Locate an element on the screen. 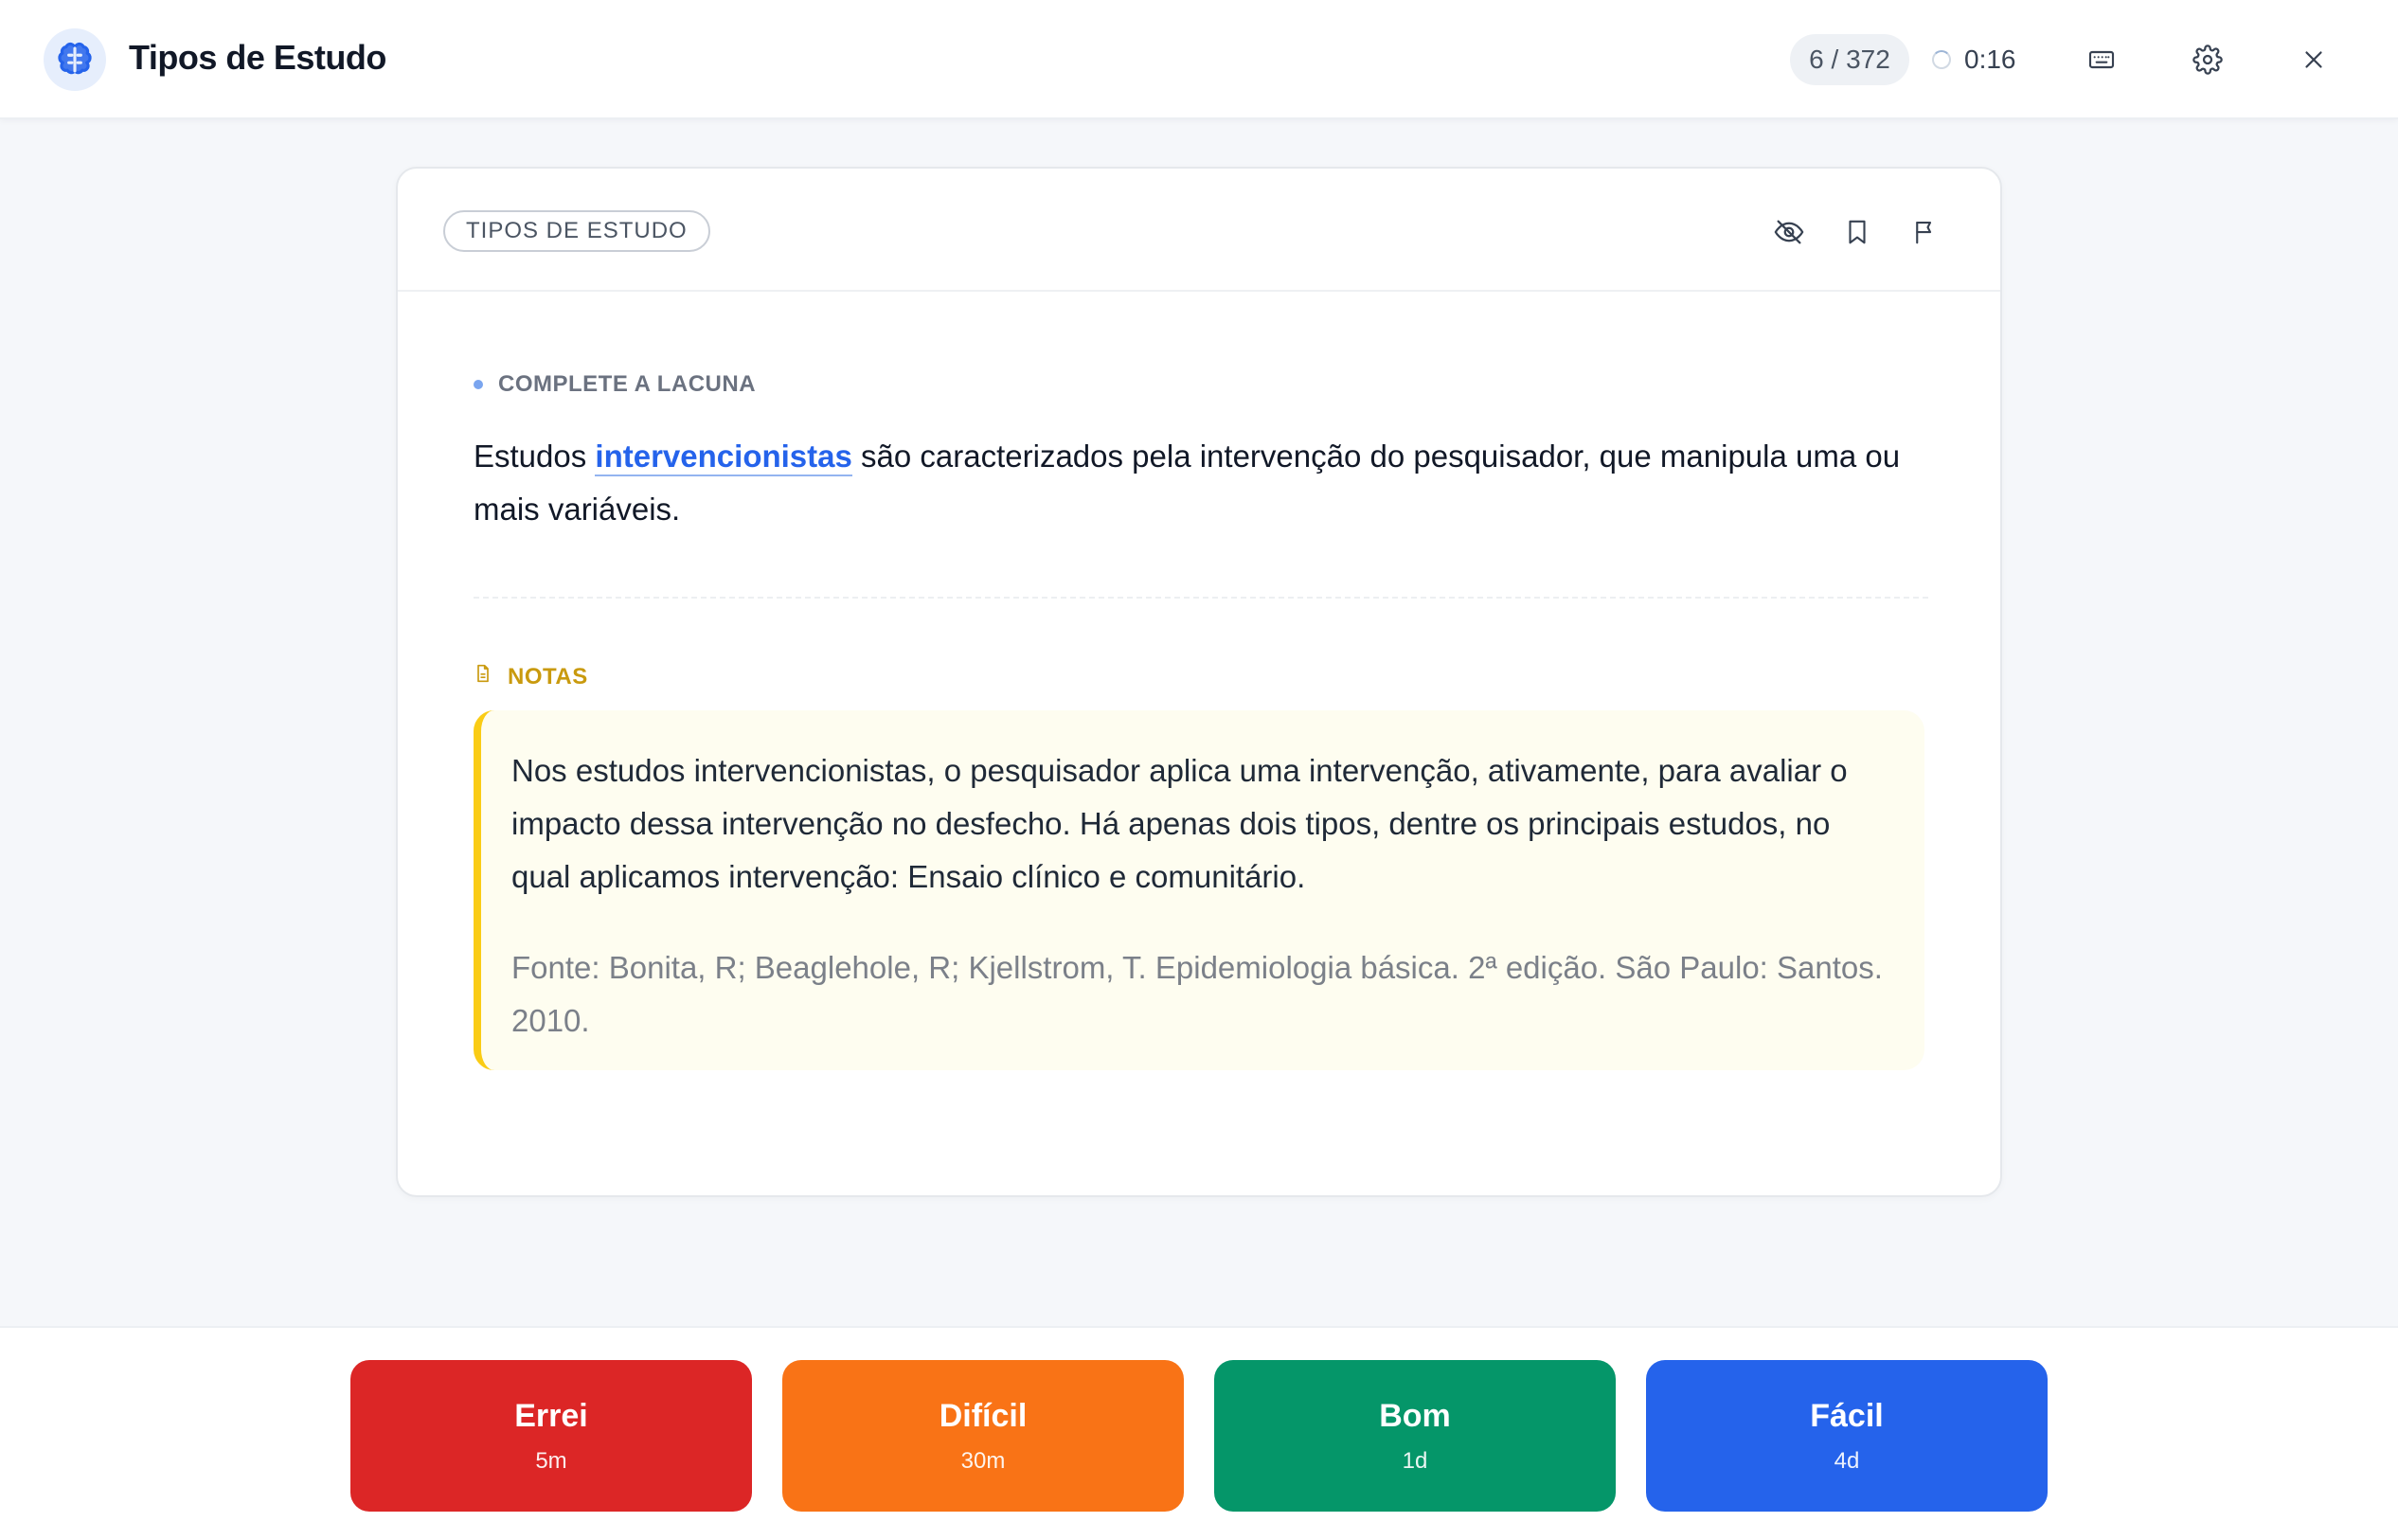  gear-icon is located at coordinates (2207, 59).